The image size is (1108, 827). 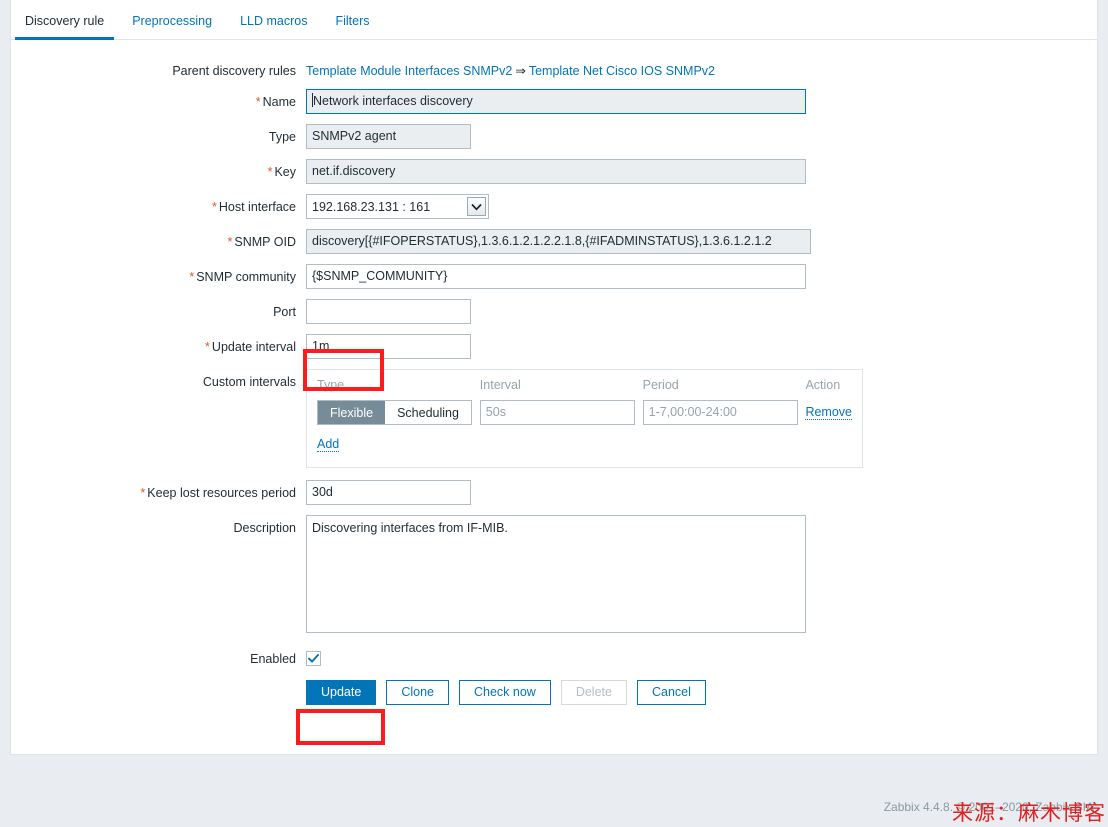 I want to click on form-action-buttons: Update Clone Check now Delete Cancel, so click(x=701, y=685).